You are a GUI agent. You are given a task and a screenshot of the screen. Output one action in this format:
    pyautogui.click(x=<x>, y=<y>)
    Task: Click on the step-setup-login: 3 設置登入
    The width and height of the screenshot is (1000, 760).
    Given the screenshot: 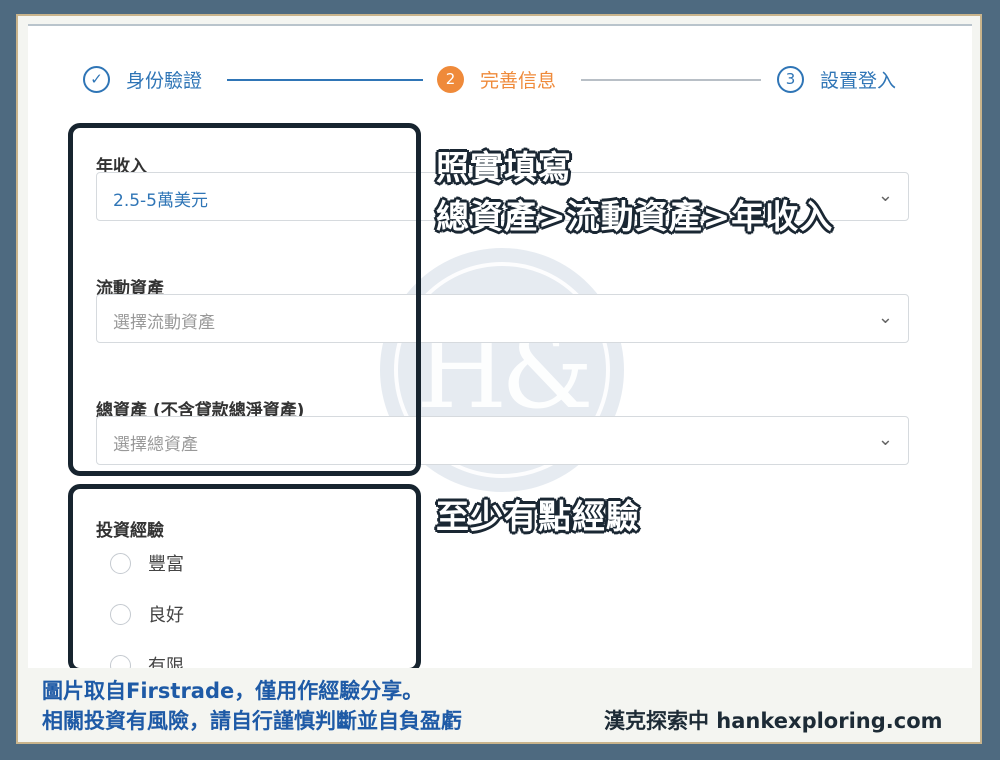 What is the action you would take?
    pyautogui.click(x=836, y=79)
    